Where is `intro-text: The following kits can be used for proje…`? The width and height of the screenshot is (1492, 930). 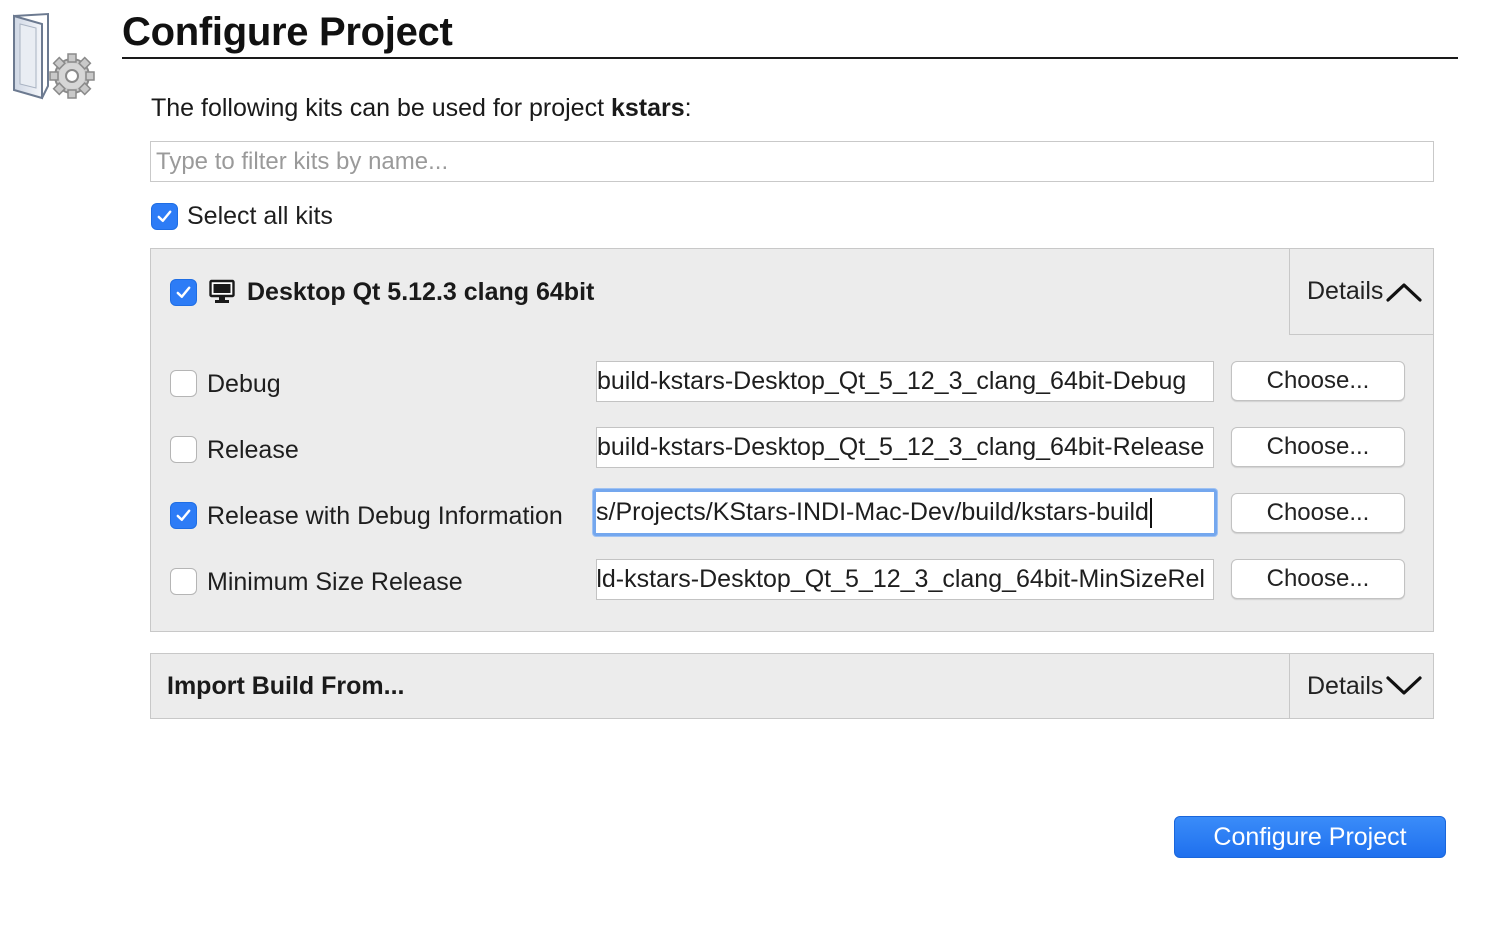 intro-text: The following kits can be used for proje… is located at coordinates (421, 108).